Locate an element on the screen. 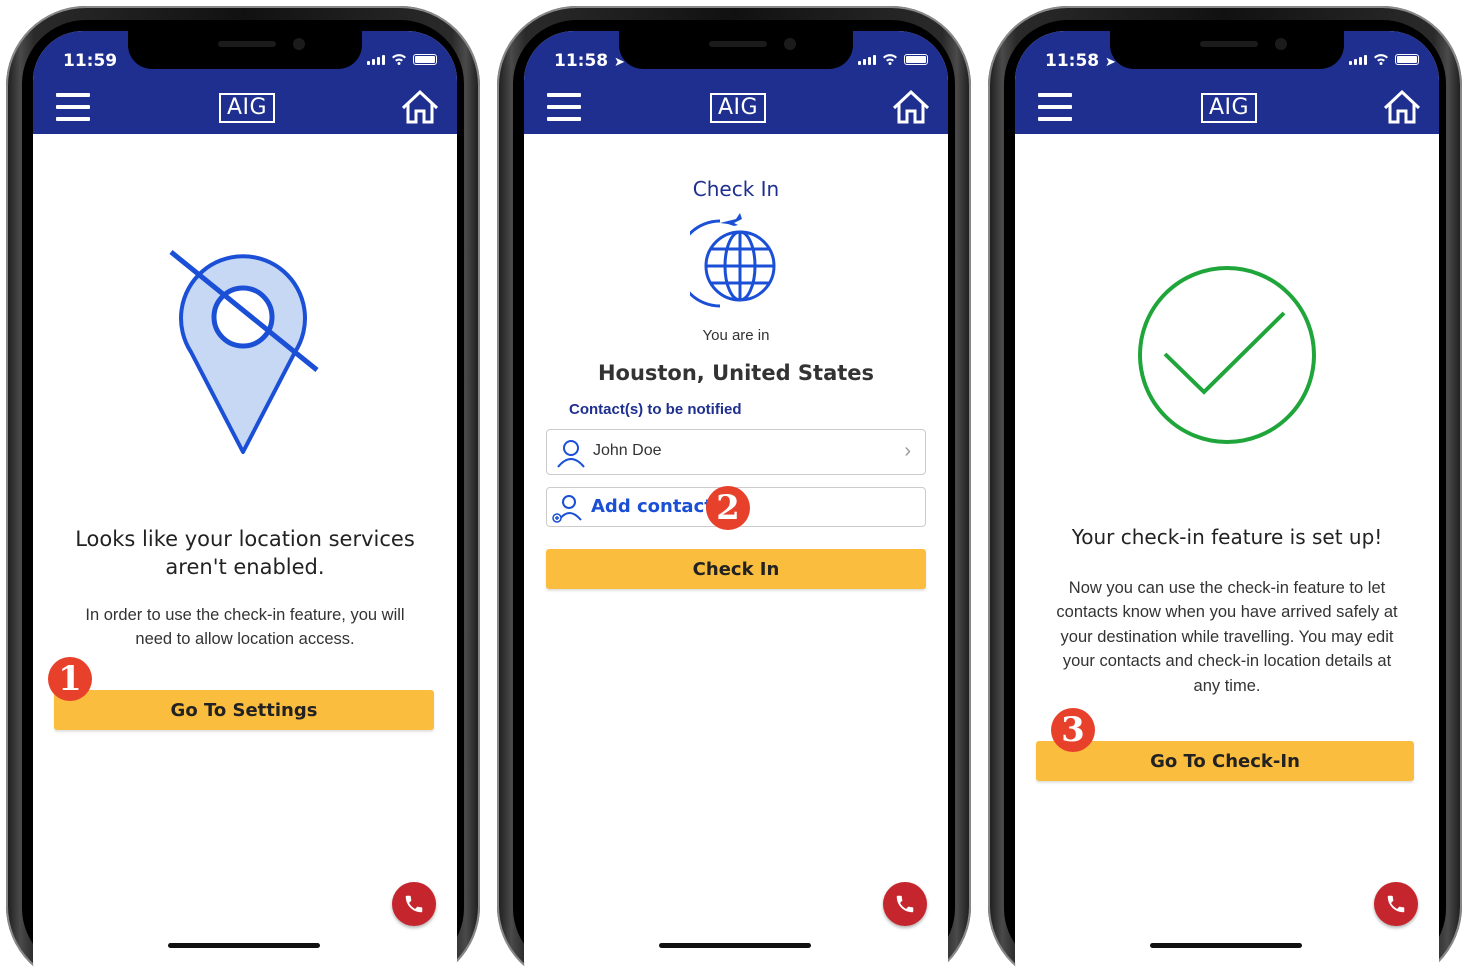 The height and width of the screenshot is (973, 1468). check-in-title: Check In is located at coordinates (736, 189).